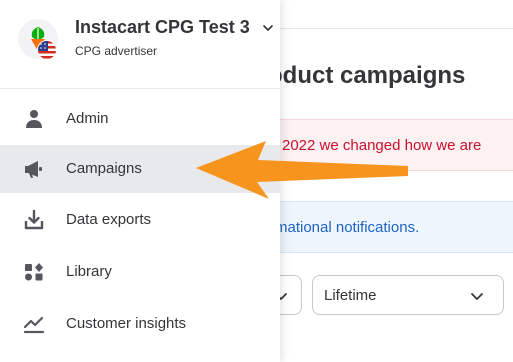  I want to click on menu-item-customer-insights: Customer insights, so click(140, 324).